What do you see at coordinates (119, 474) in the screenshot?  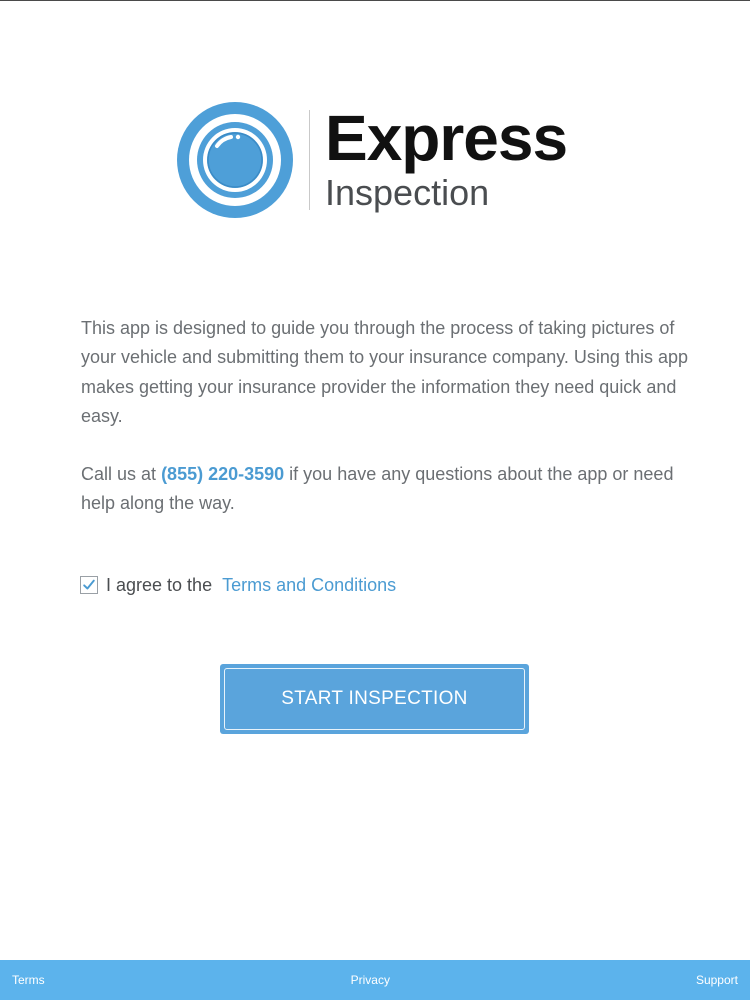 I see `contact-prefix: Call us at` at bounding box center [119, 474].